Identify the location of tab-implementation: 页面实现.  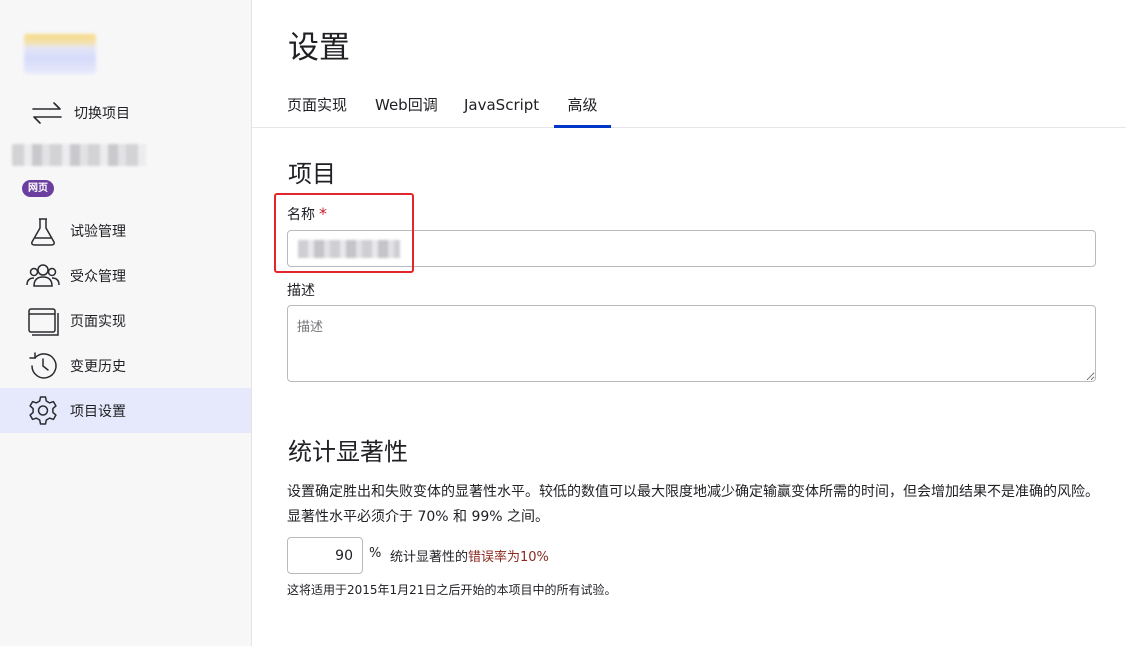
(317, 106).